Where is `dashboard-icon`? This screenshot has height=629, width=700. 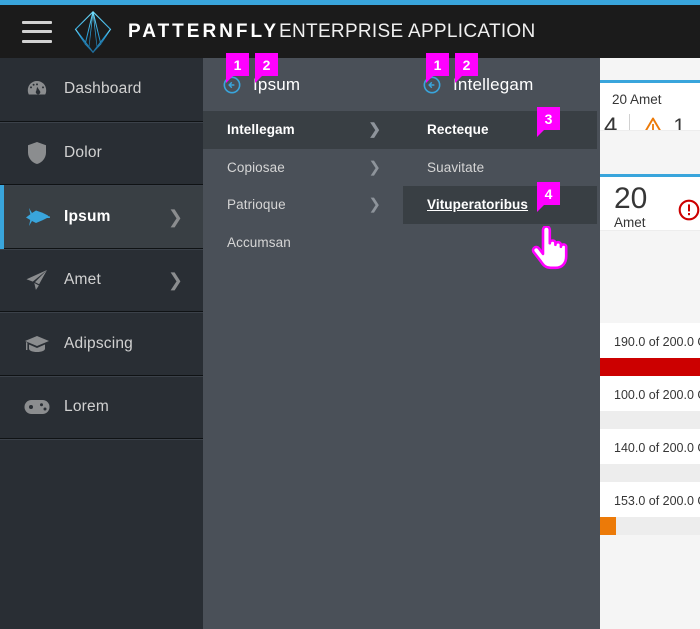 dashboard-icon is located at coordinates (37, 89).